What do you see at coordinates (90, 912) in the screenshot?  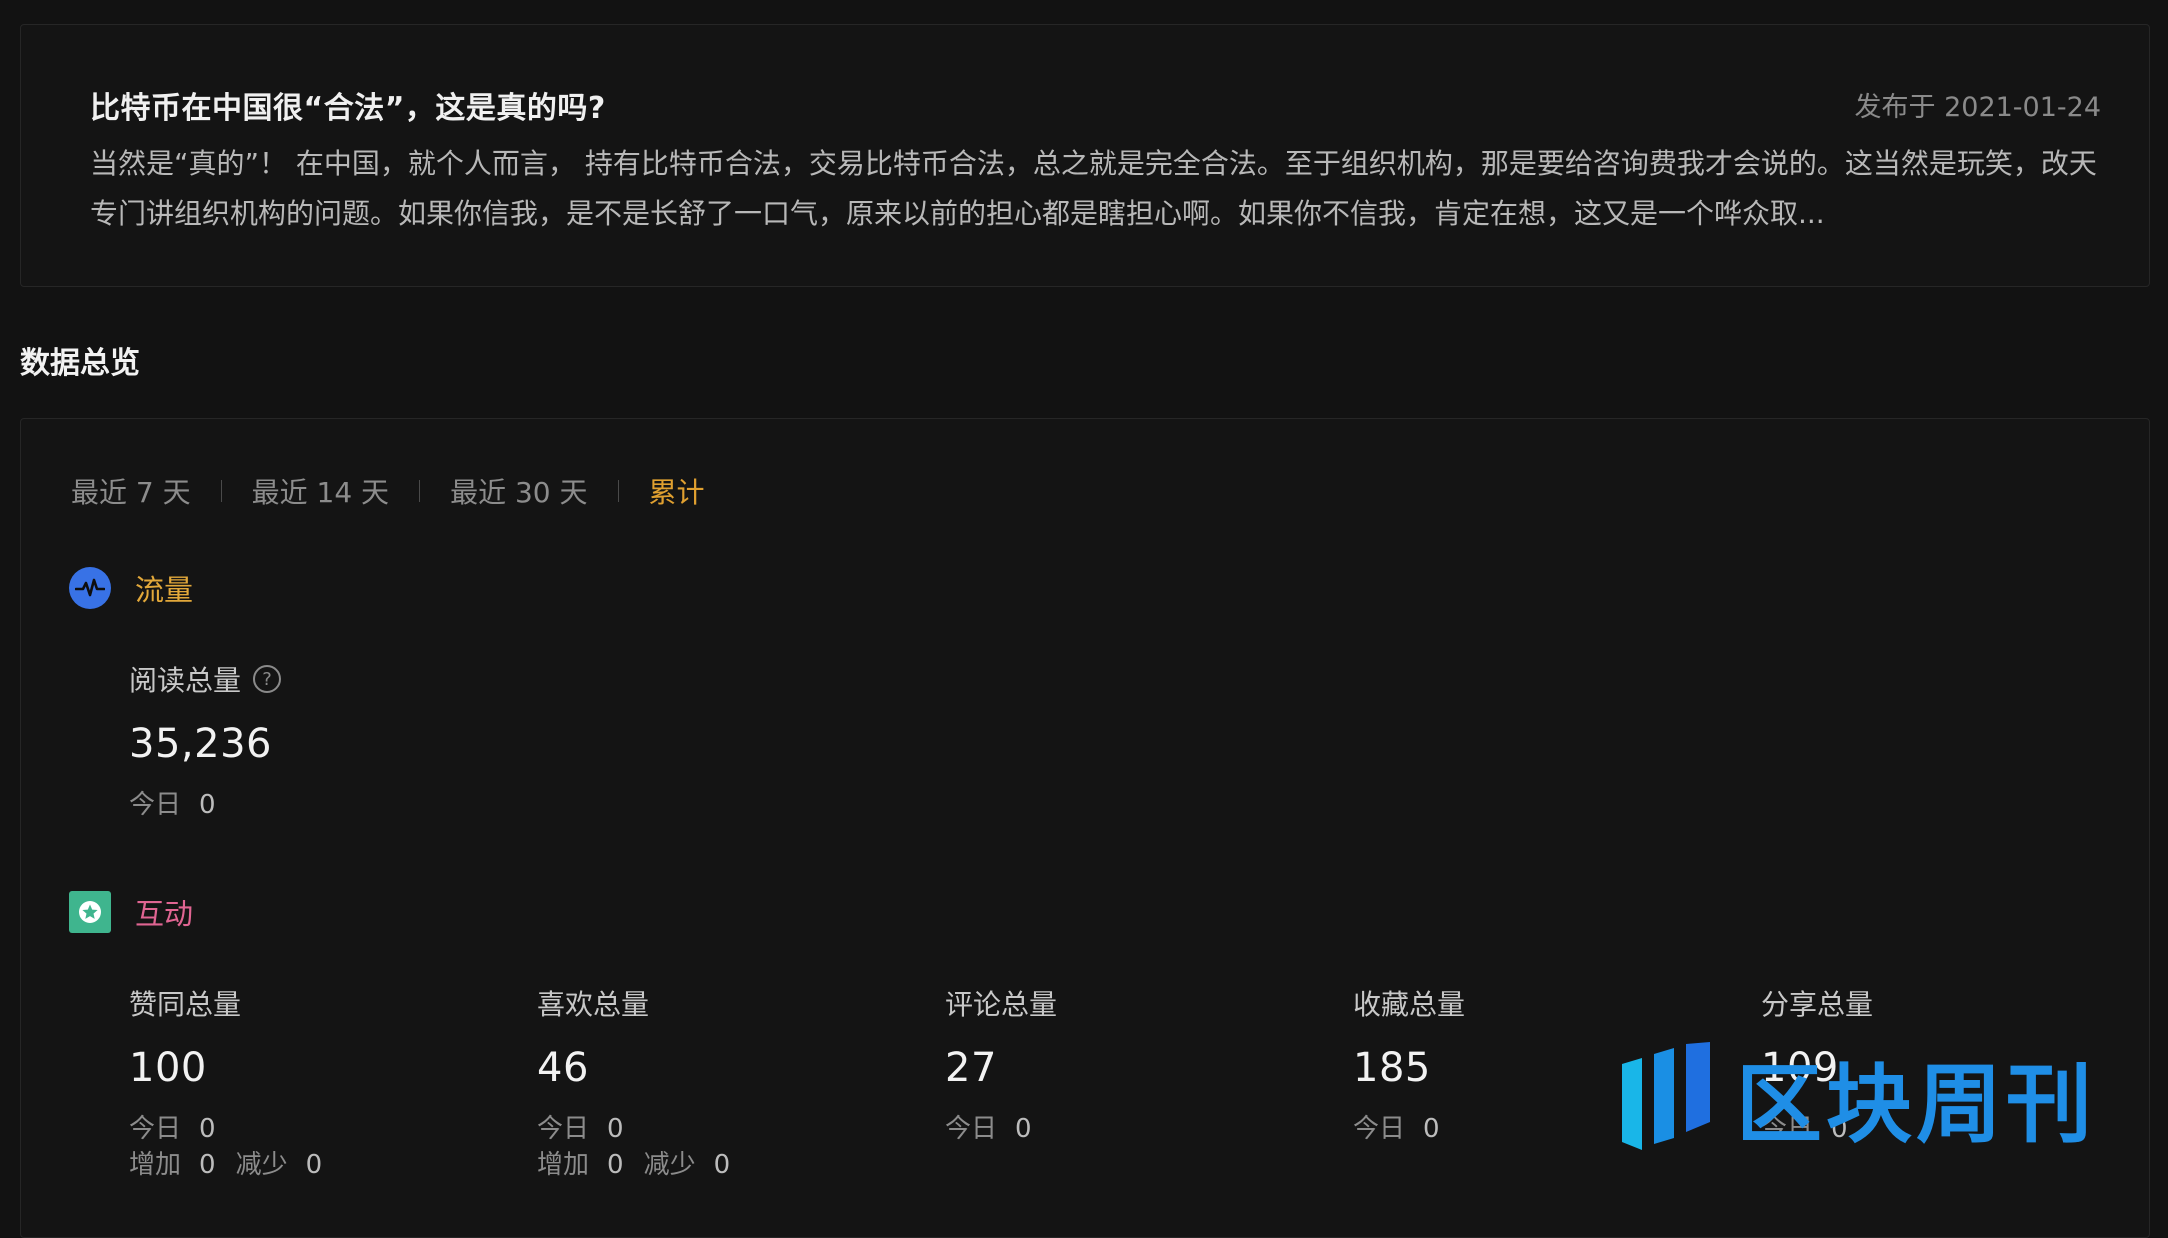 I see `star-icon` at bounding box center [90, 912].